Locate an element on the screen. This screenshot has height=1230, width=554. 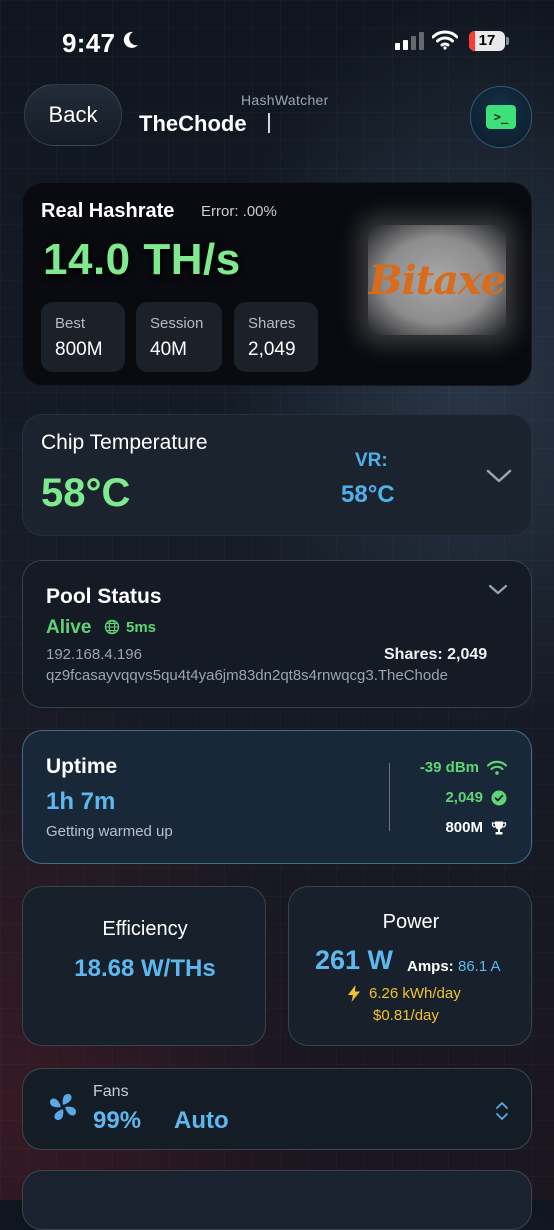
pool-shares: Shares: 2,049 is located at coordinates (436, 654).